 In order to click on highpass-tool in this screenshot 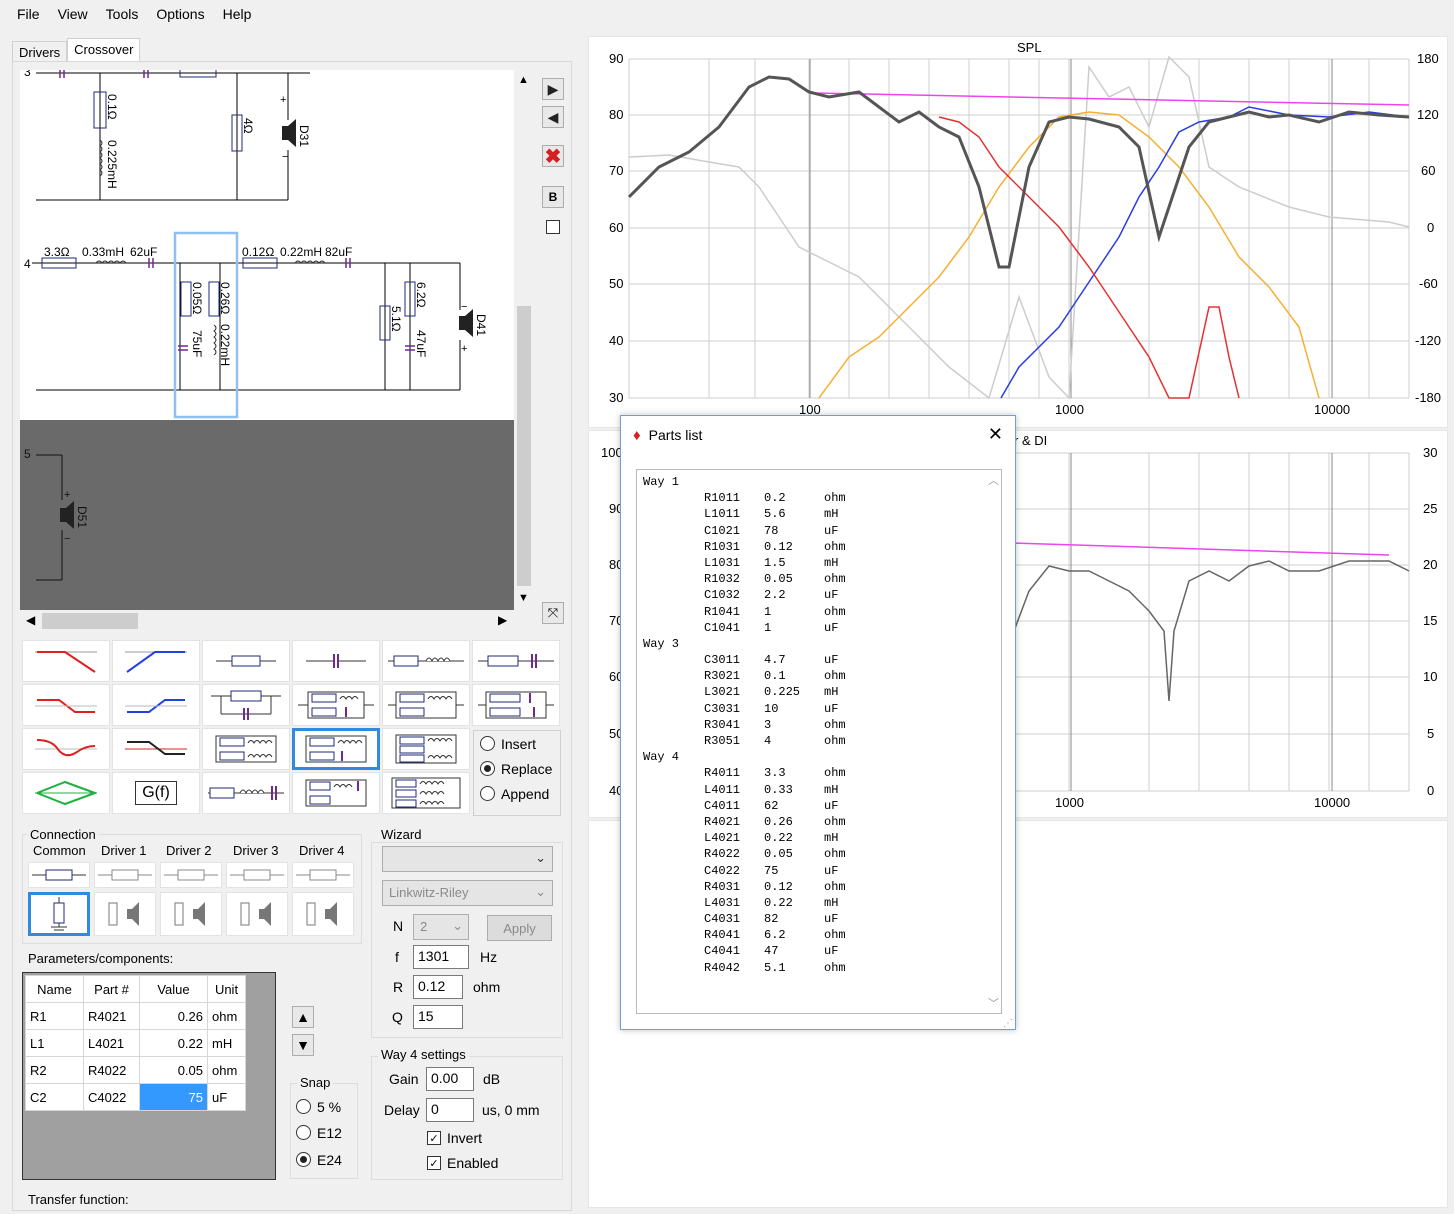, I will do `click(156, 661)`.